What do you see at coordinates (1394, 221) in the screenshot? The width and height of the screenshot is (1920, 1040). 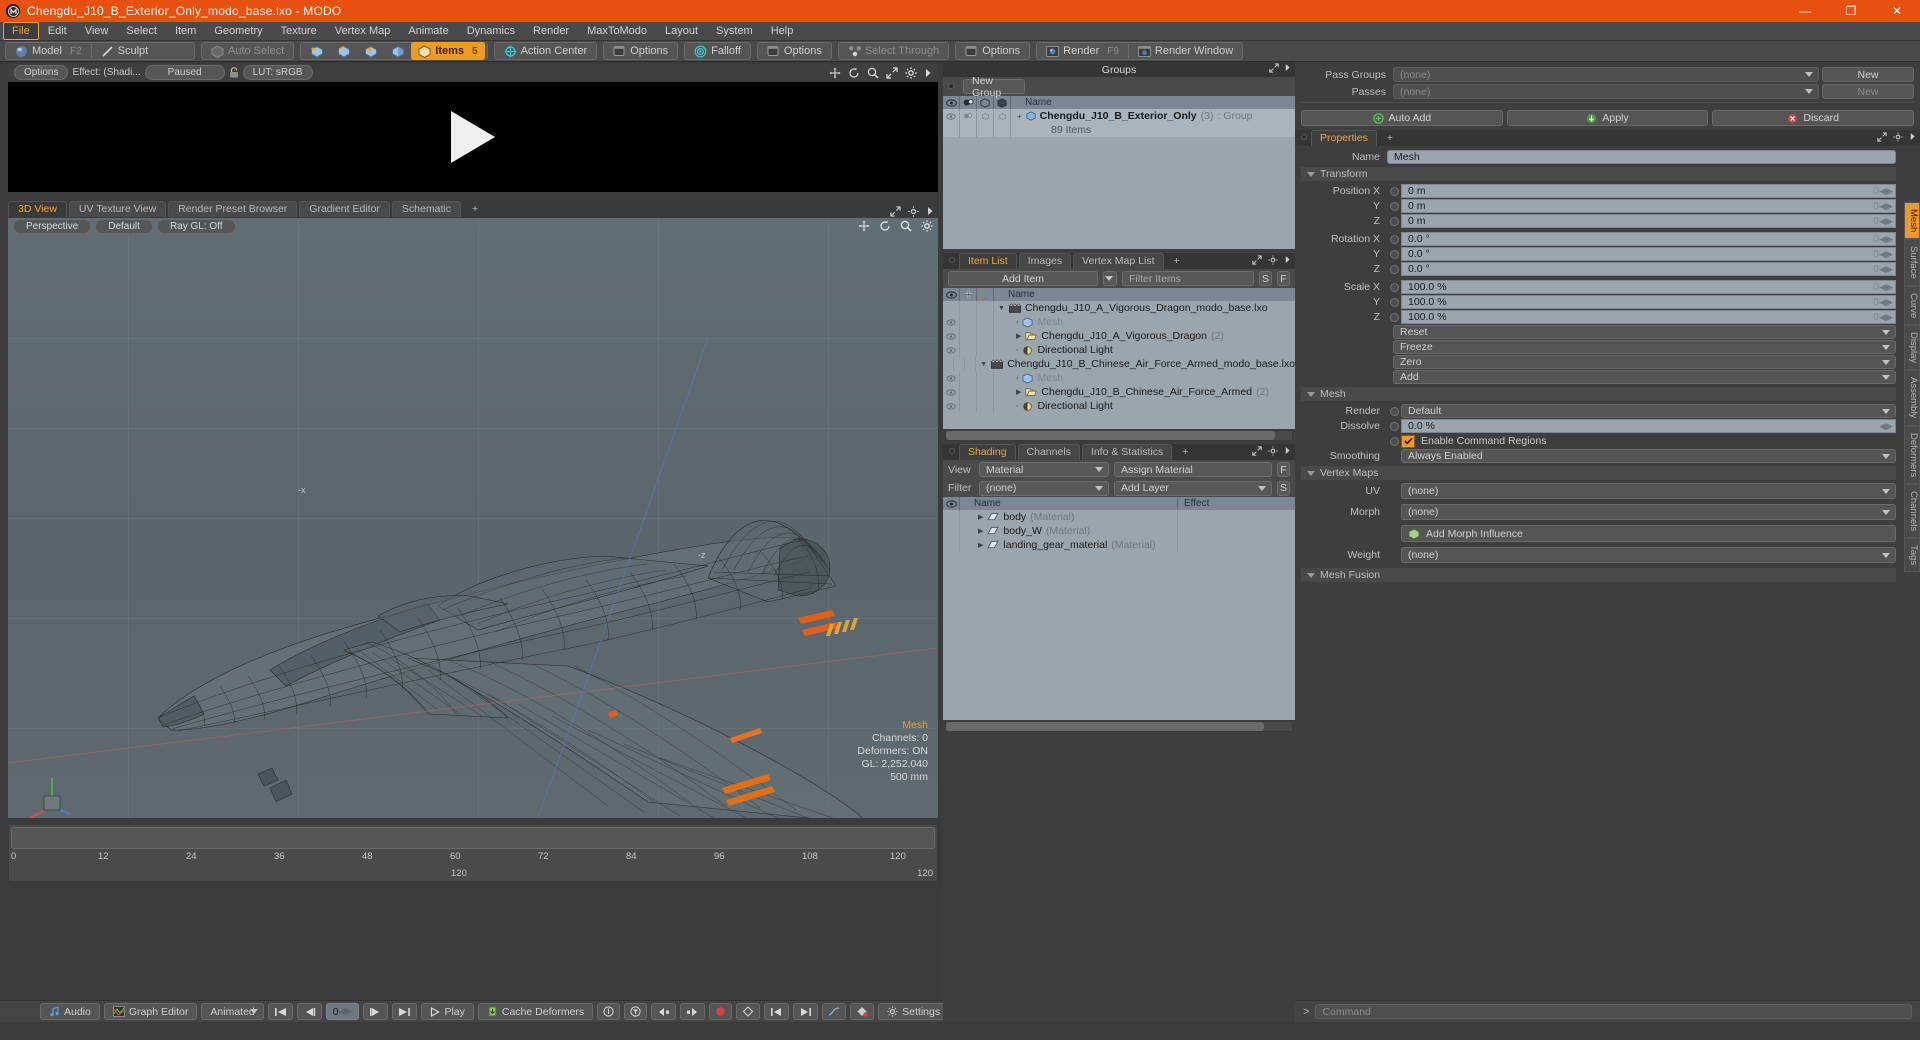 I see `transform-channel-dot` at bounding box center [1394, 221].